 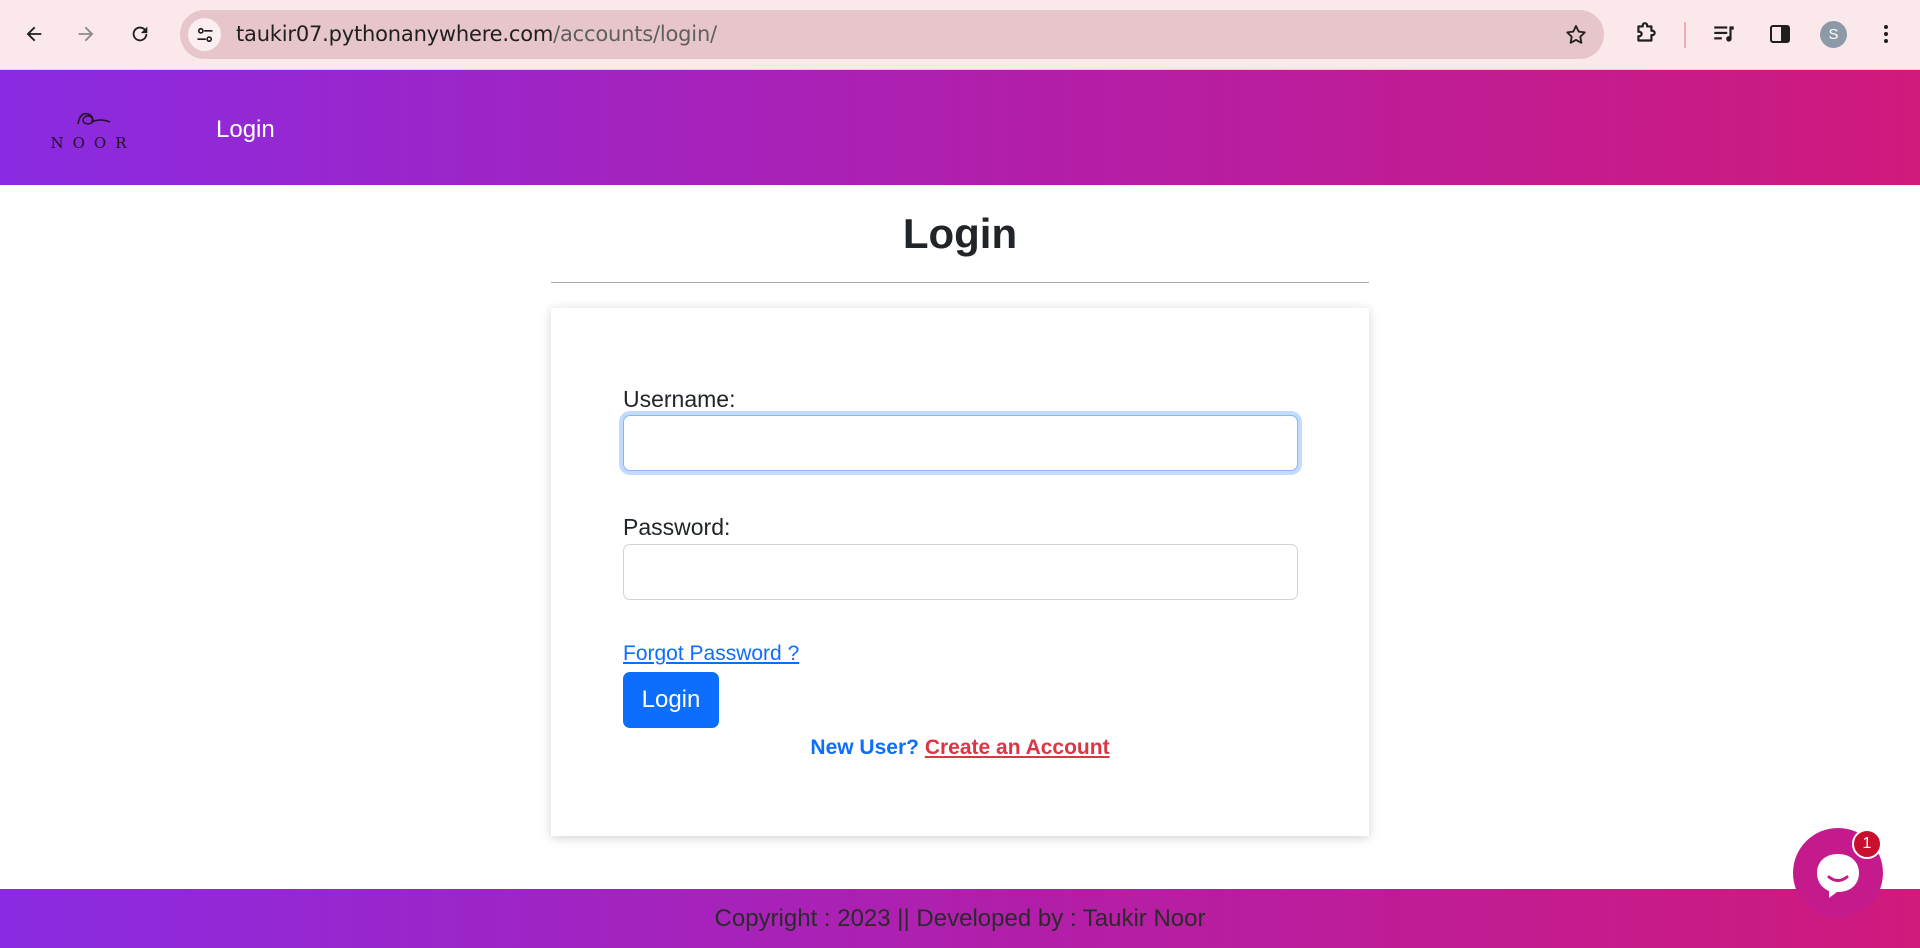 I want to click on logo-wordmark: NOOR, so click(x=93, y=143).